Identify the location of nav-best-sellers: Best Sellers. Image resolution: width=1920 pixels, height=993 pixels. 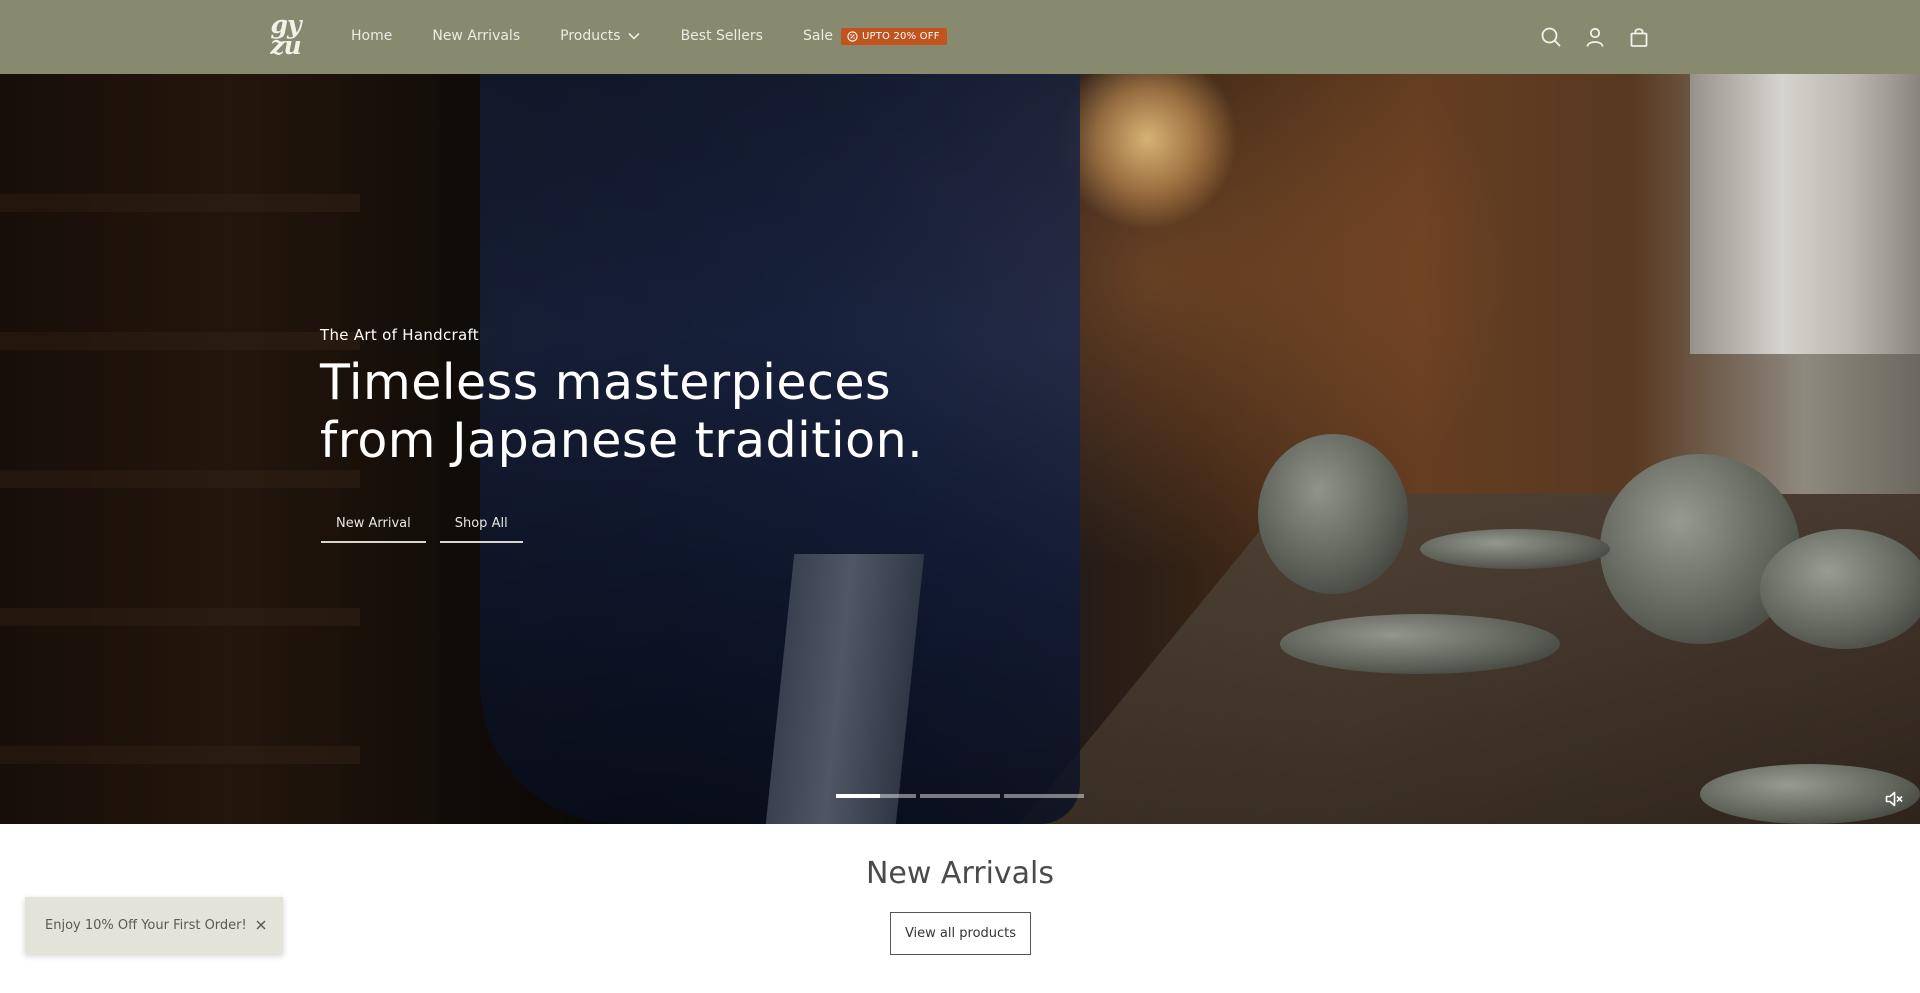
(722, 36).